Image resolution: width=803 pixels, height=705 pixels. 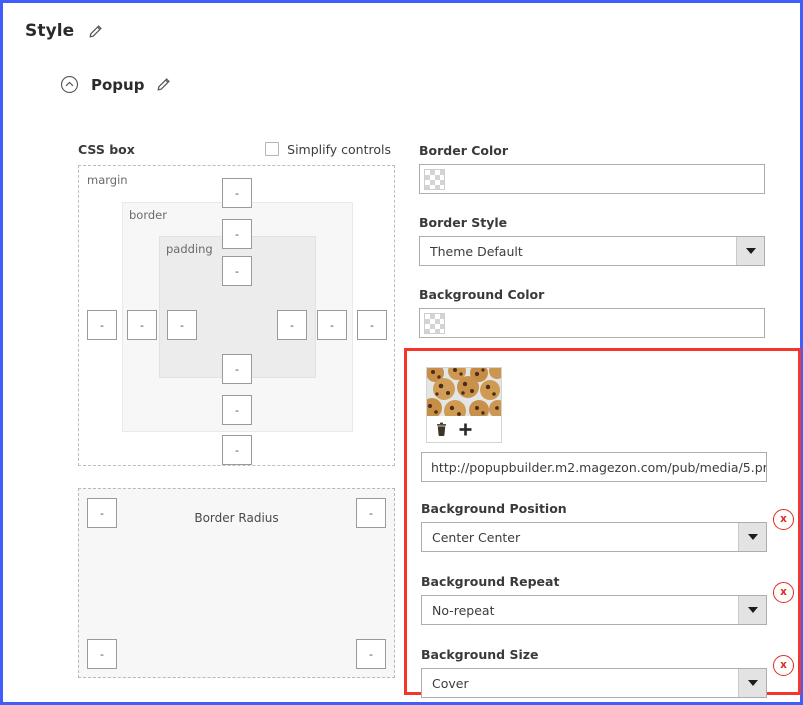 What do you see at coordinates (441, 429) in the screenshot?
I see `trash-icon` at bounding box center [441, 429].